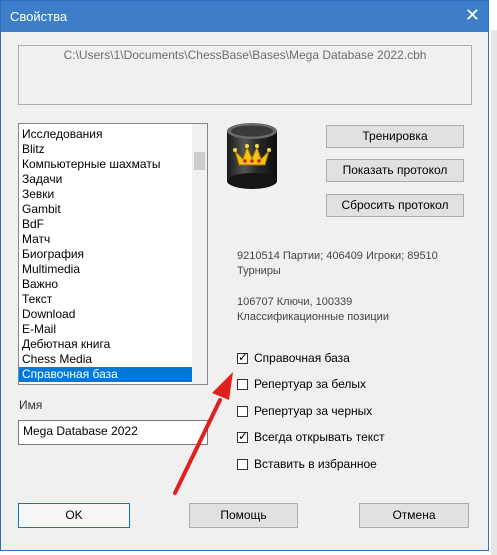  I want to click on reset-log-button: Сбросить протокол, so click(395, 205).